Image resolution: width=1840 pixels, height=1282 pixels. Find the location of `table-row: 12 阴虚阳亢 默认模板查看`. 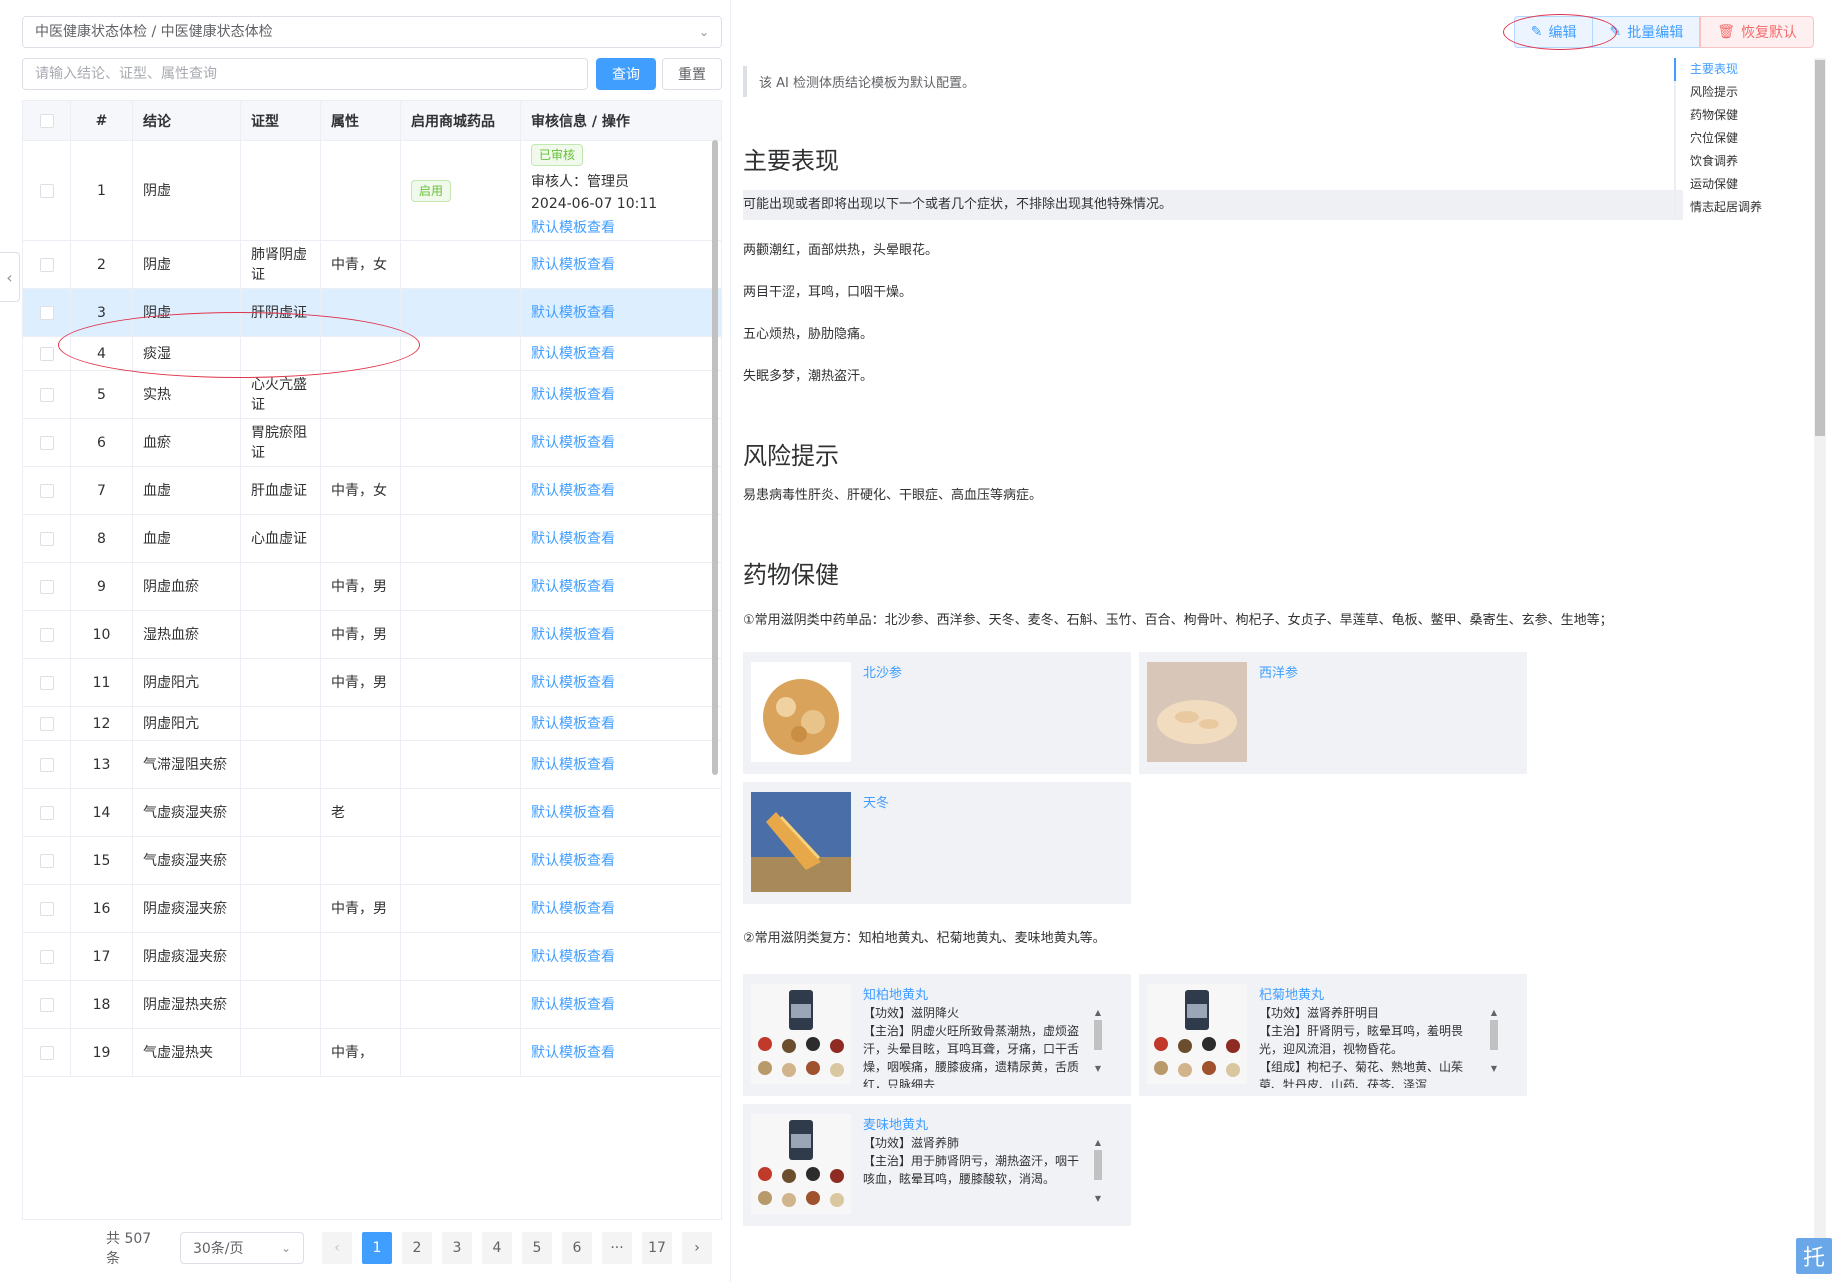

table-row: 12 阴虚阳亢 默认模板查看 is located at coordinates (372, 724).